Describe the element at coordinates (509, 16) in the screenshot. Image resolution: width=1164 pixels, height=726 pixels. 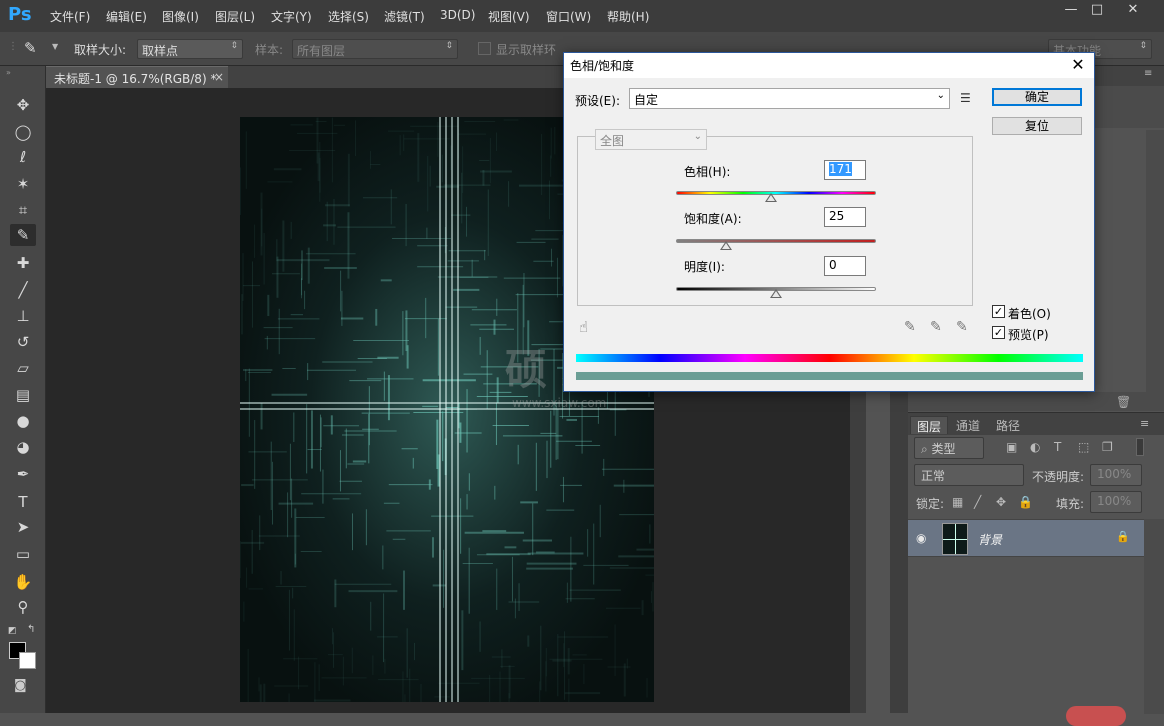
I see `menu-view: 视图(V)` at that location.